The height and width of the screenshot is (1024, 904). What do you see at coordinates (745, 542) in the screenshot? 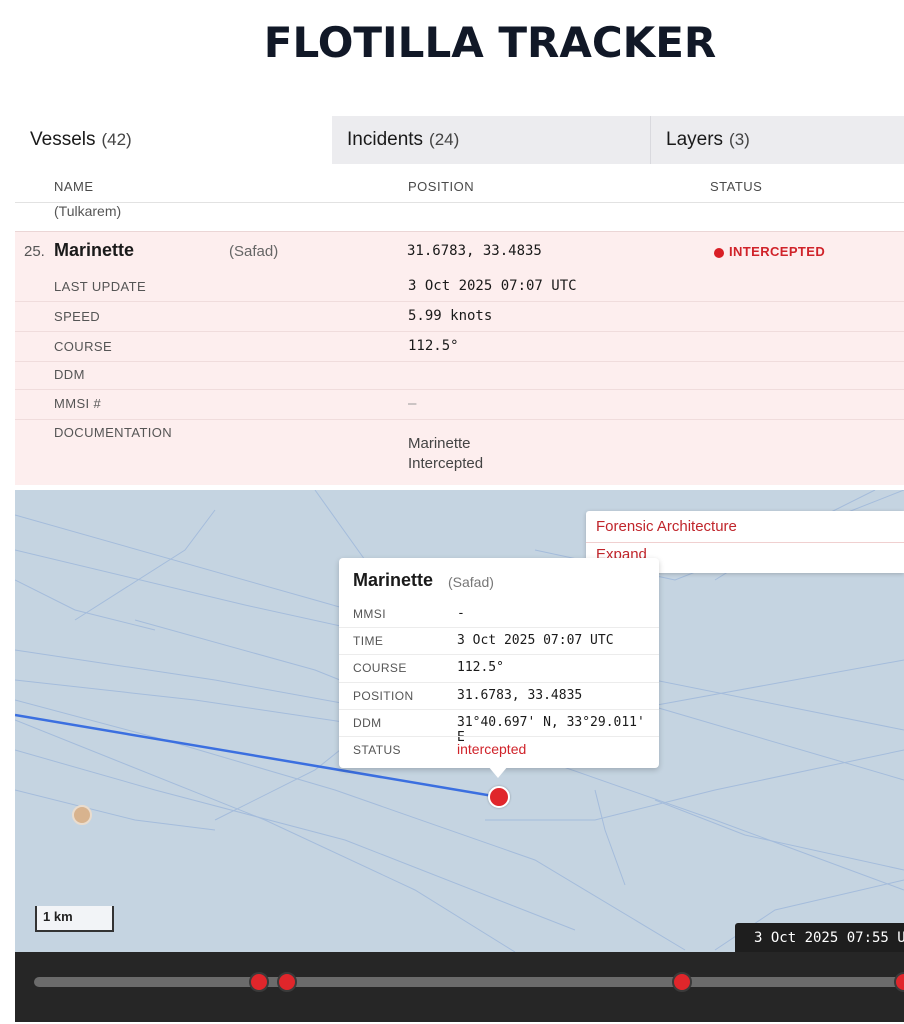
I see `attribution-divider` at bounding box center [745, 542].